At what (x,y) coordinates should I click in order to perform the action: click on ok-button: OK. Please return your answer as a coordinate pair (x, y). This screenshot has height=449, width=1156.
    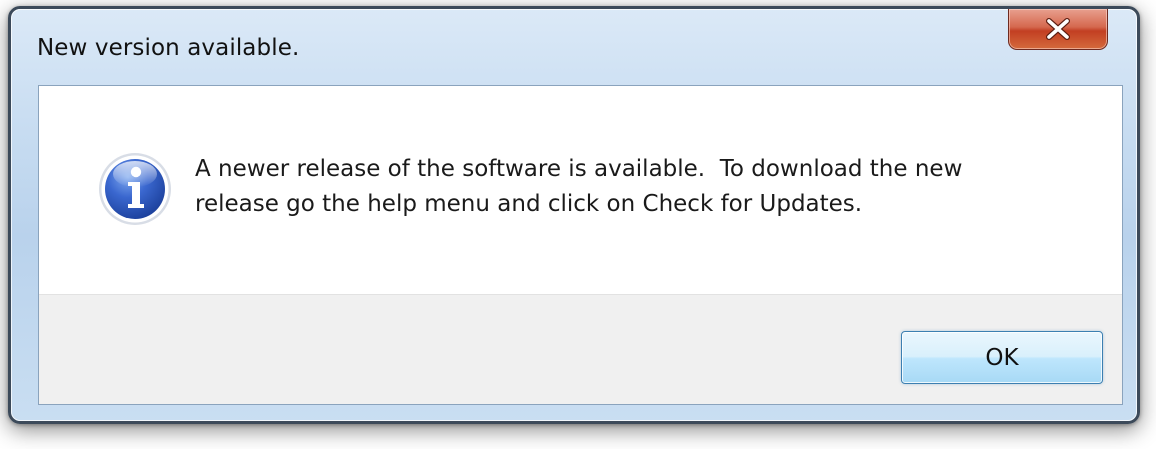
    Looking at the image, I should click on (1002, 357).